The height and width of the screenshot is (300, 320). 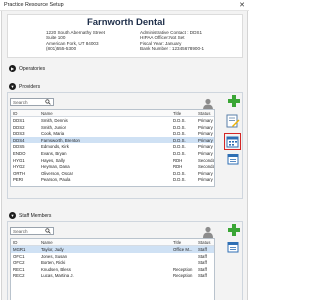 What do you see at coordinates (32, 102) in the screenshot?
I see `providers-search-input: Search` at bounding box center [32, 102].